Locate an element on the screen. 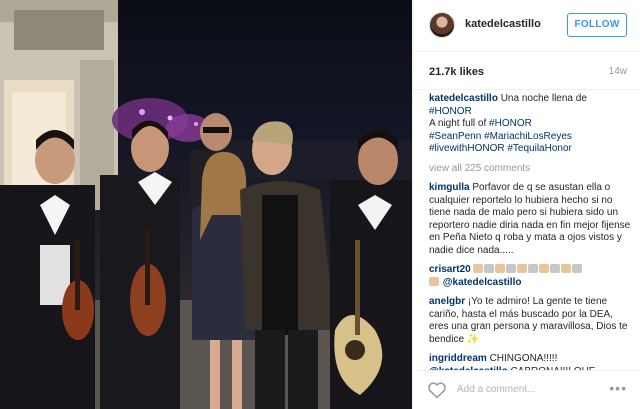 Image resolution: width=640 pixels, height=409 pixels. post-stats: 21.7k likes 14w is located at coordinates (526, 71).